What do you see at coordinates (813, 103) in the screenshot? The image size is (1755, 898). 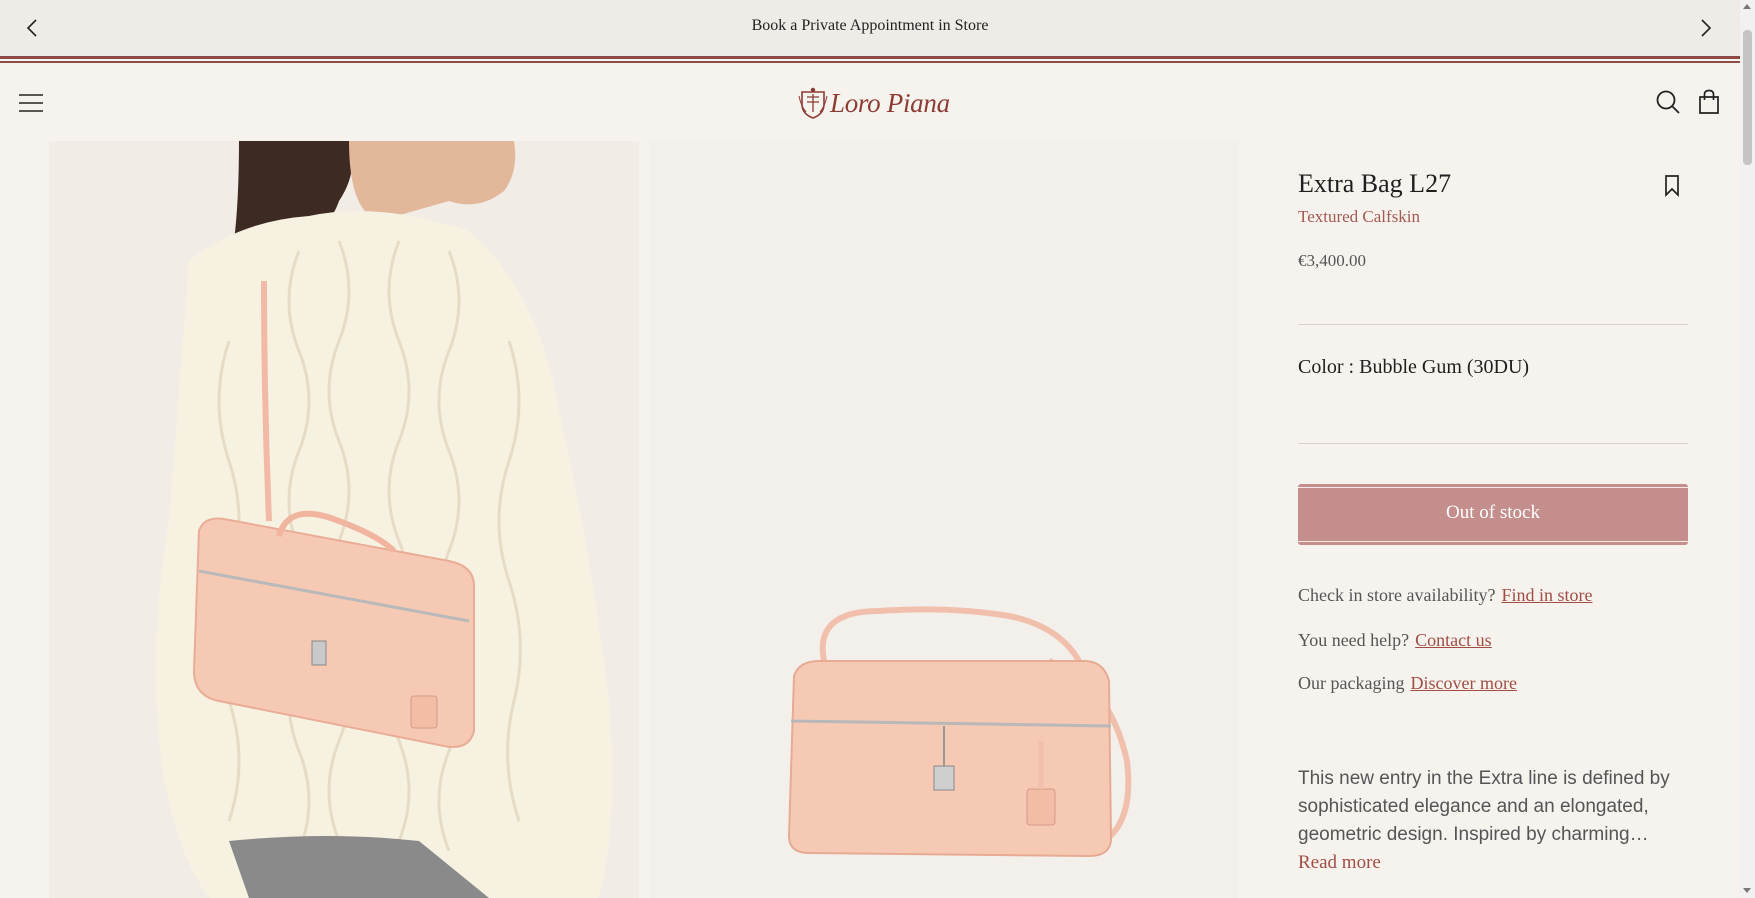 I see `crest-icon` at bounding box center [813, 103].